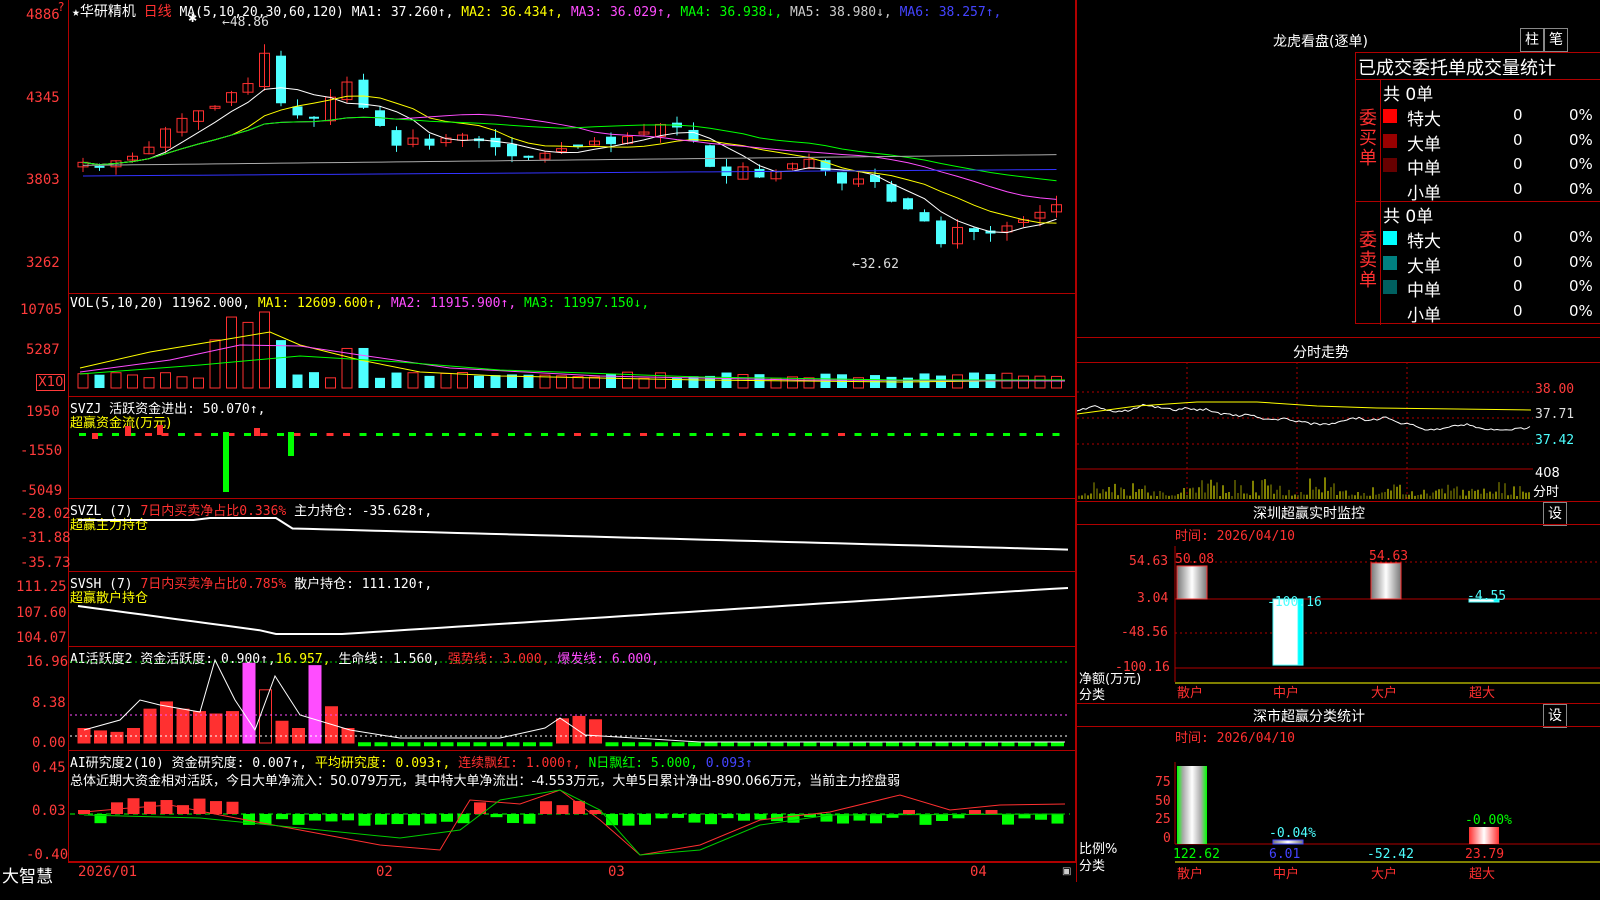  What do you see at coordinates (1486, 596) in the screenshot?
I see `monitor-bar-value: -4.55` at bounding box center [1486, 596].